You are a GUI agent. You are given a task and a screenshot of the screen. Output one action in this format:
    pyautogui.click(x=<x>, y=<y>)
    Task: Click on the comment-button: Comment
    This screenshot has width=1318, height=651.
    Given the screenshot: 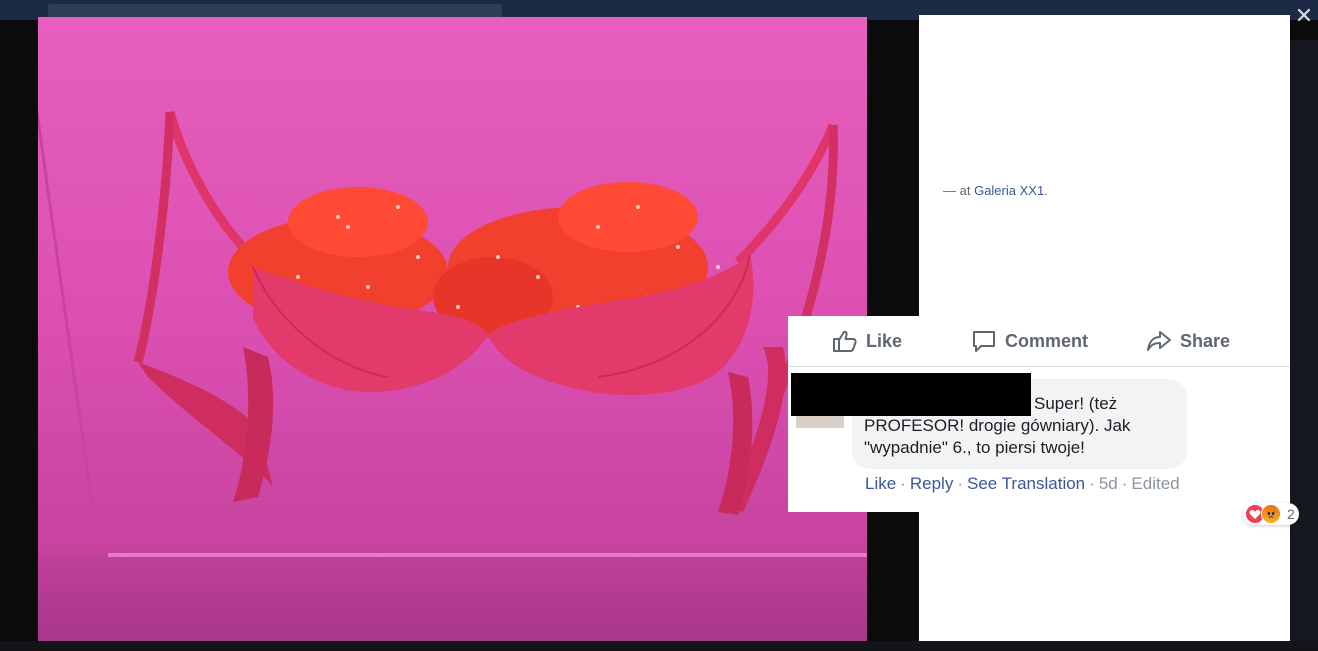 What is the action you would take?
    pyautogui.click(x=1029, y=341)
    